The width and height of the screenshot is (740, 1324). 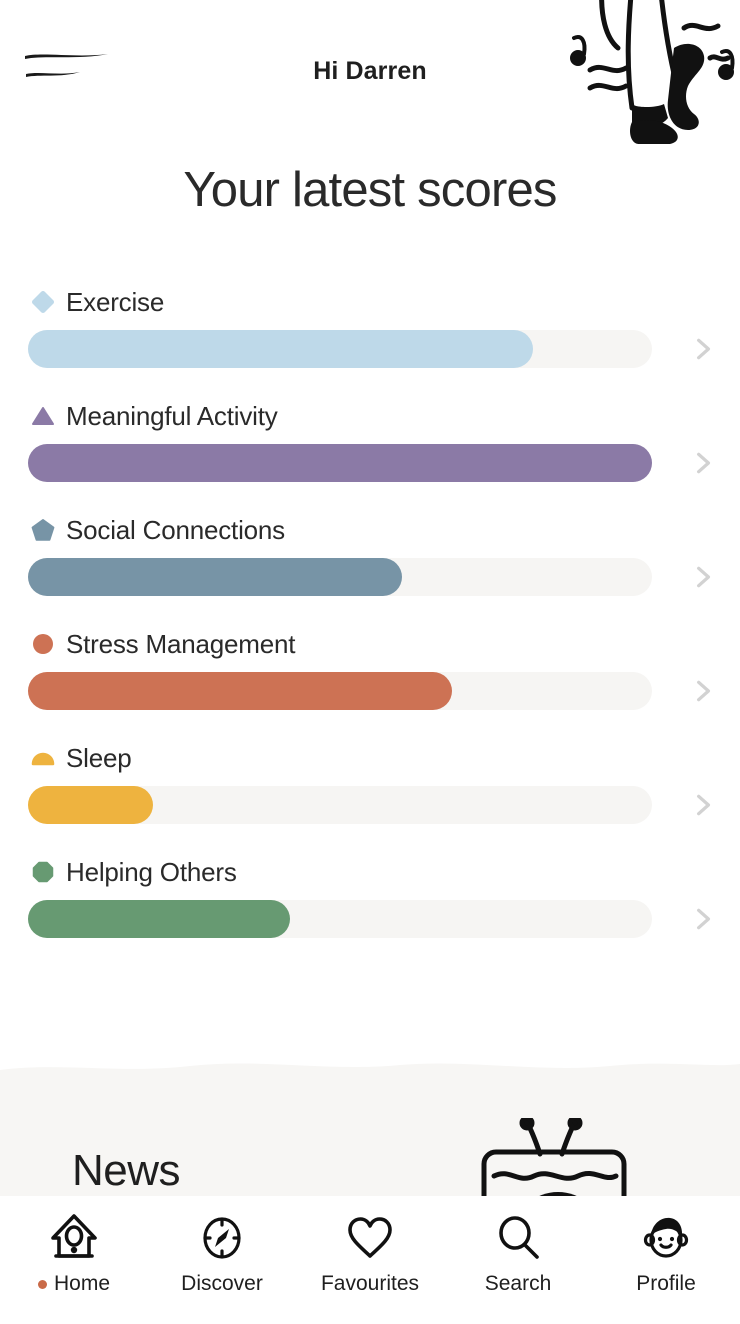 I want to click on triangle-icon, so click(x=43, y=416).